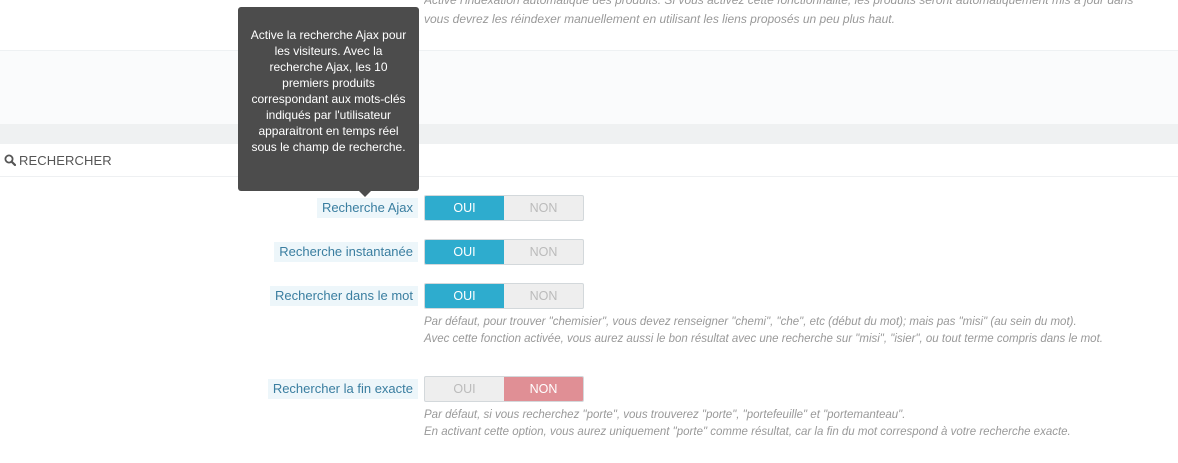  Describe the element at coordinates (367, 208) in the screenshot. I see `ajax-search-label: Recherche Ajax` at that location.